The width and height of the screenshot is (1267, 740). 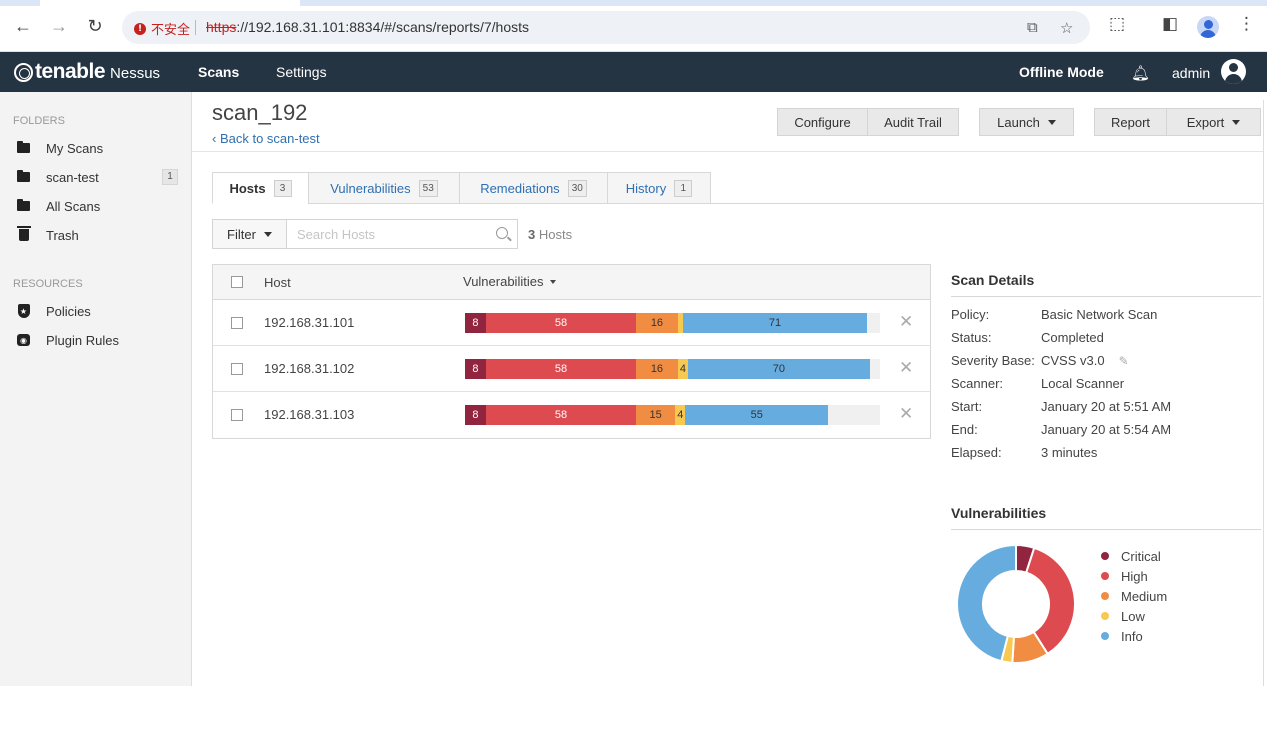 I want to click on detail-row: End: January 20 at 5:54 AM, so click(x=1106, y=429).